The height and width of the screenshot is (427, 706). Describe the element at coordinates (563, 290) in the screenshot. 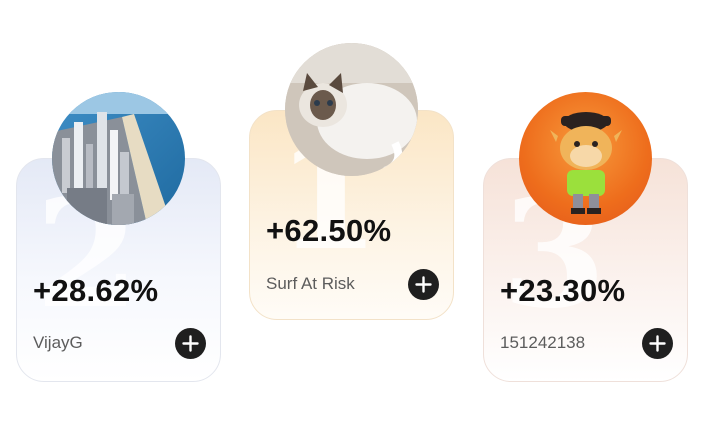

I see `percent-change: +23.30%` at that location.